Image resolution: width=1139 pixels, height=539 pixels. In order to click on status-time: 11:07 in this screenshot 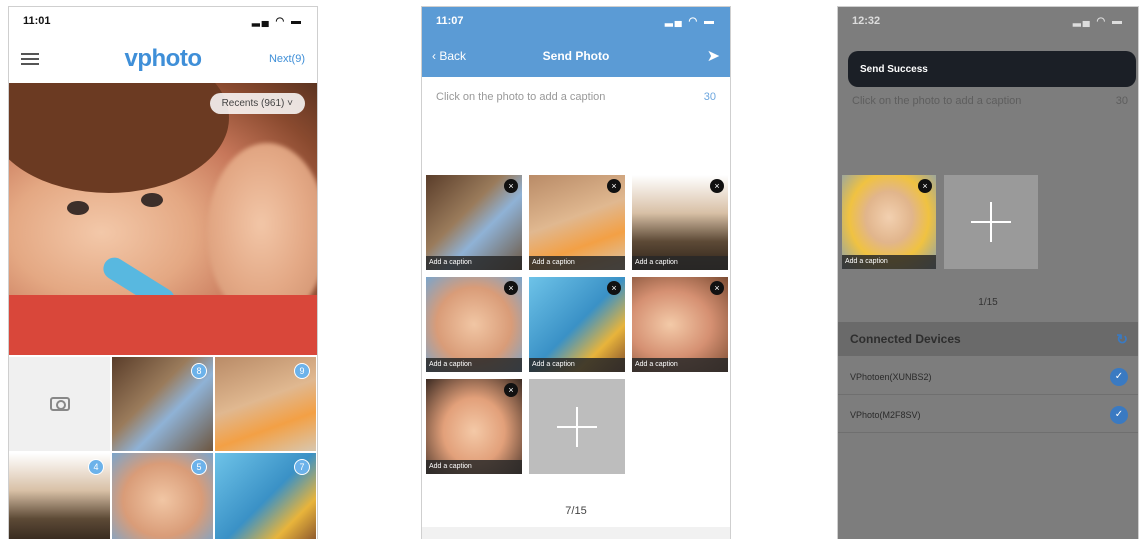, I will do `click(450, 21)`.